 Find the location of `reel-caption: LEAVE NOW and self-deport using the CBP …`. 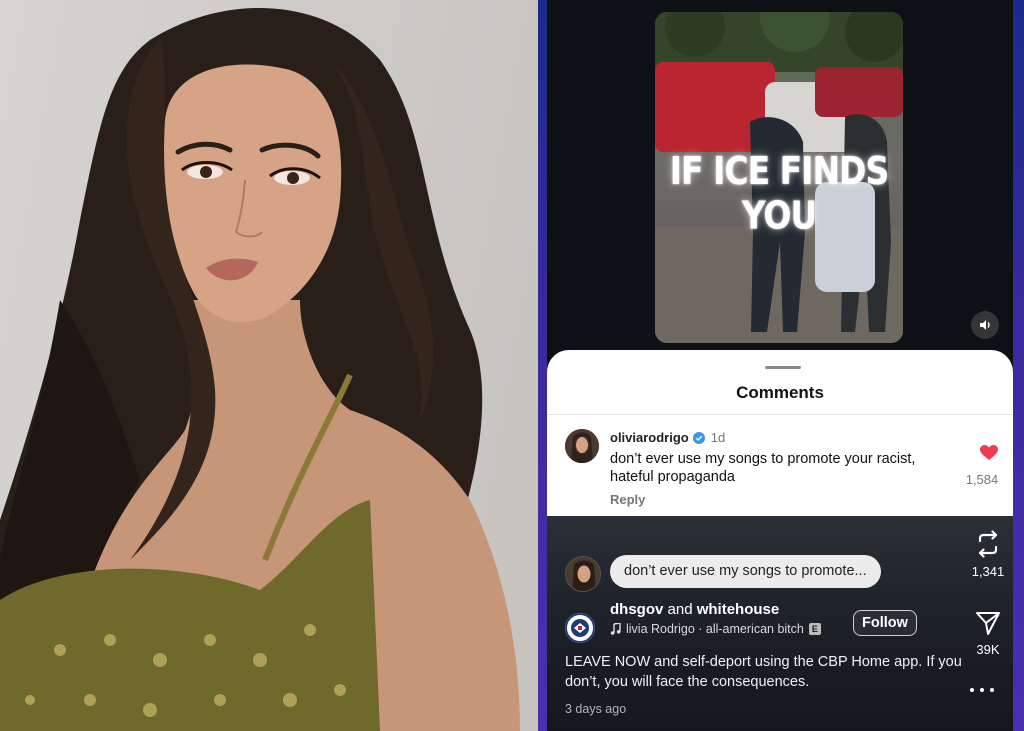

reel-caption: LEAVE NOW and self-deport using the CBP … is located at coordinates (763, 672).